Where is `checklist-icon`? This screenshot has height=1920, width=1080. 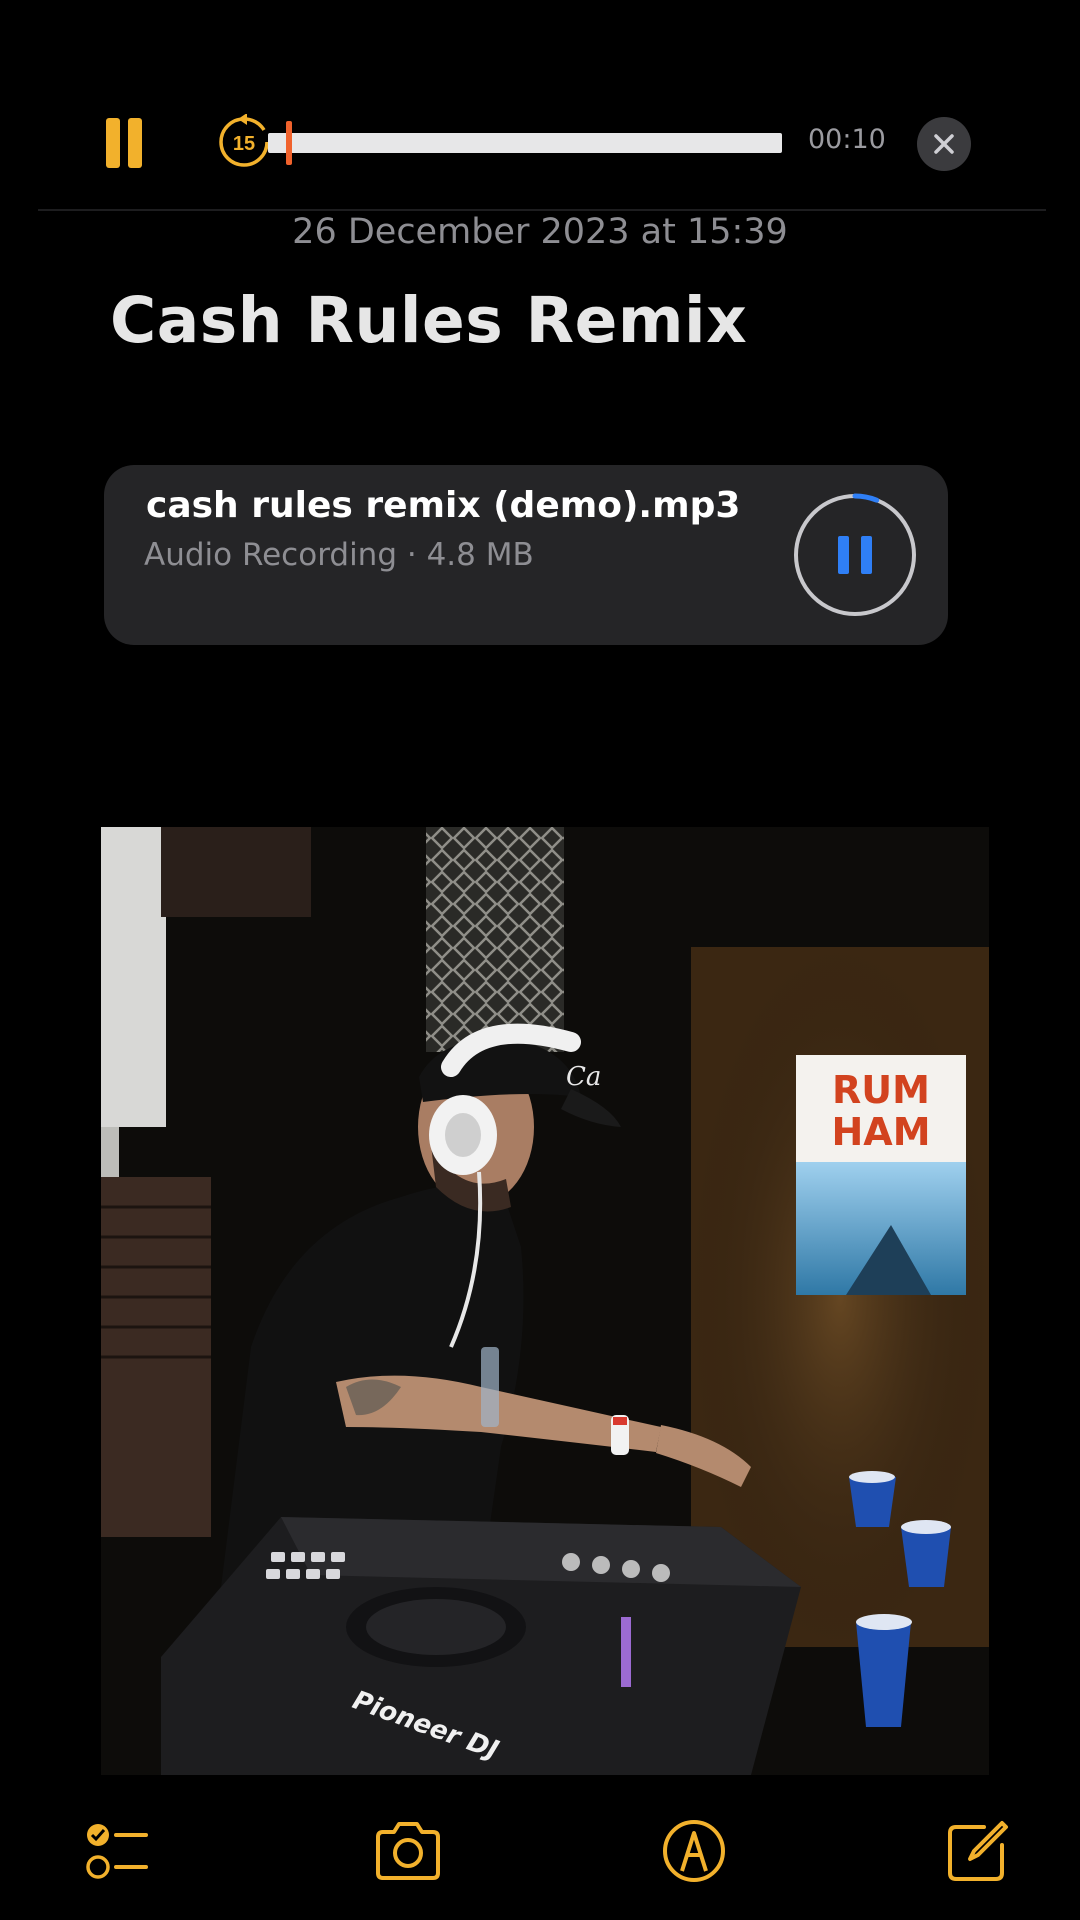 checklist-icon is located at coordinates (117, 1851).